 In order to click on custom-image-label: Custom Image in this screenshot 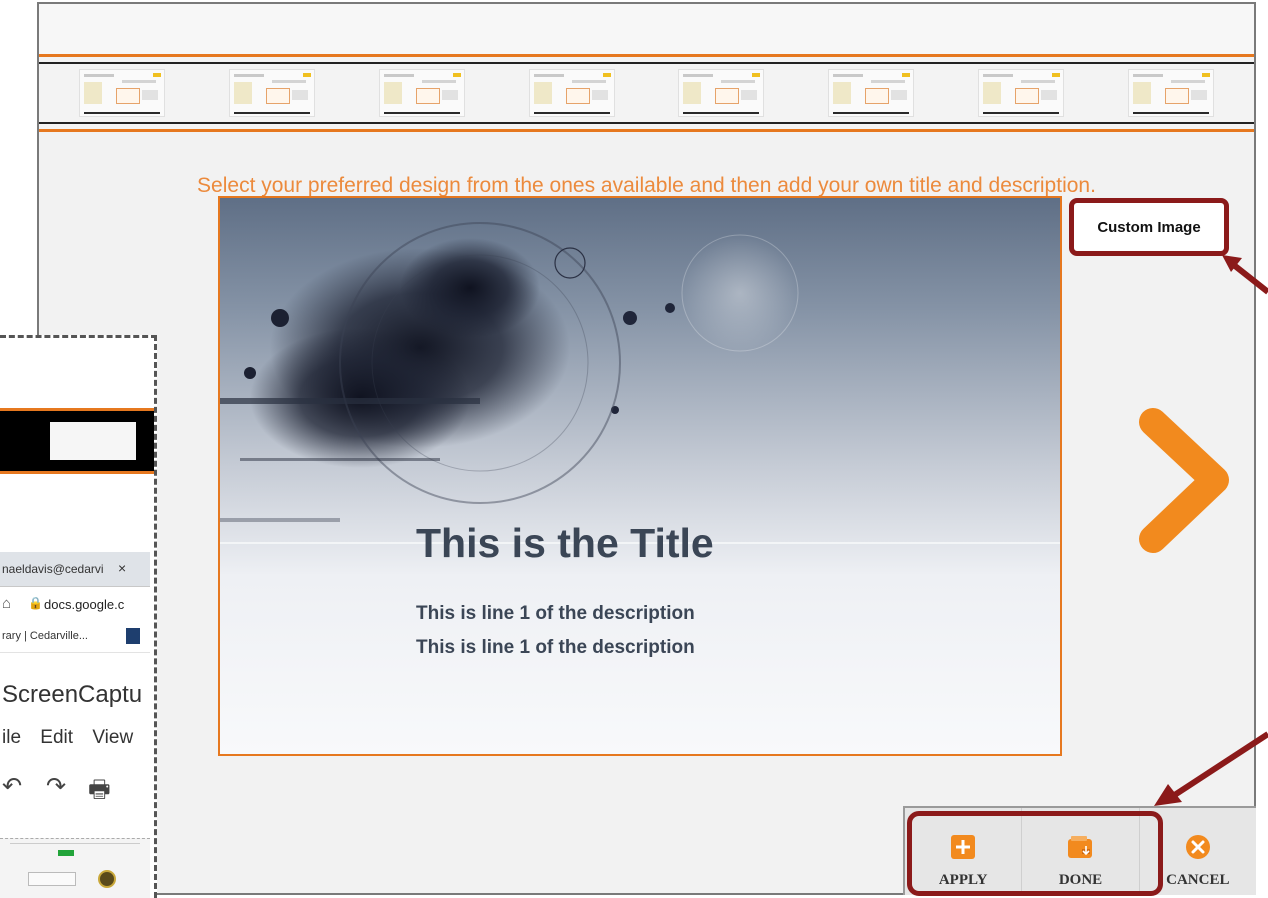, I will do `click(1149, 227)`.